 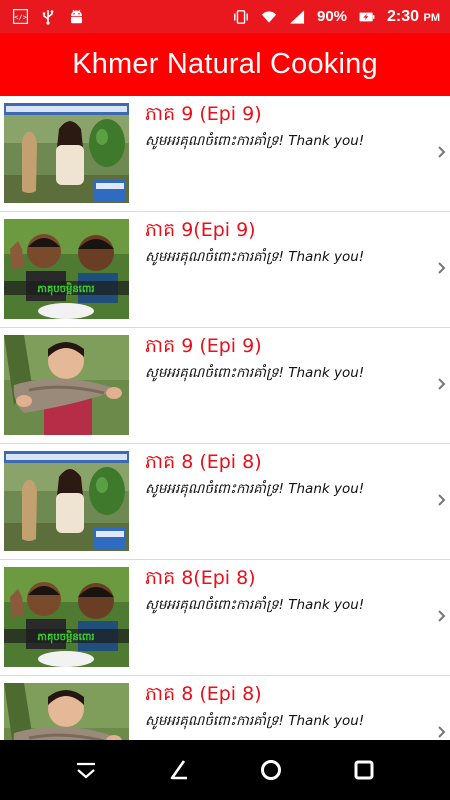 I want to click on app-bar: Khmer Natural Cooking, so click(x=225, y=64).